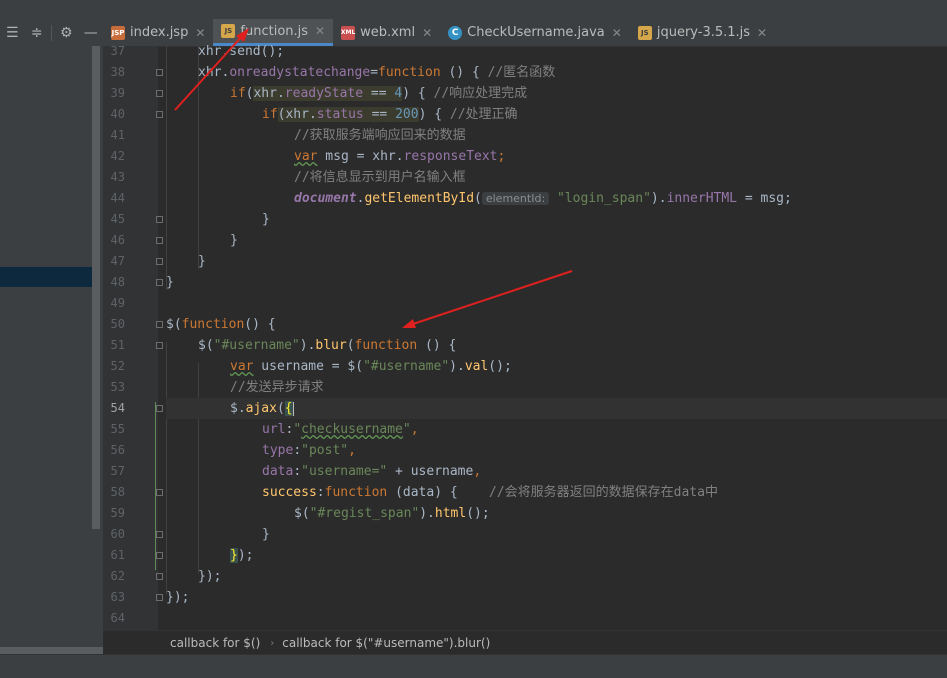  What do you see at coordinates (274, 31) in the screenshot?
I see `tab-label: function.js` at bounding box center [274, 31].